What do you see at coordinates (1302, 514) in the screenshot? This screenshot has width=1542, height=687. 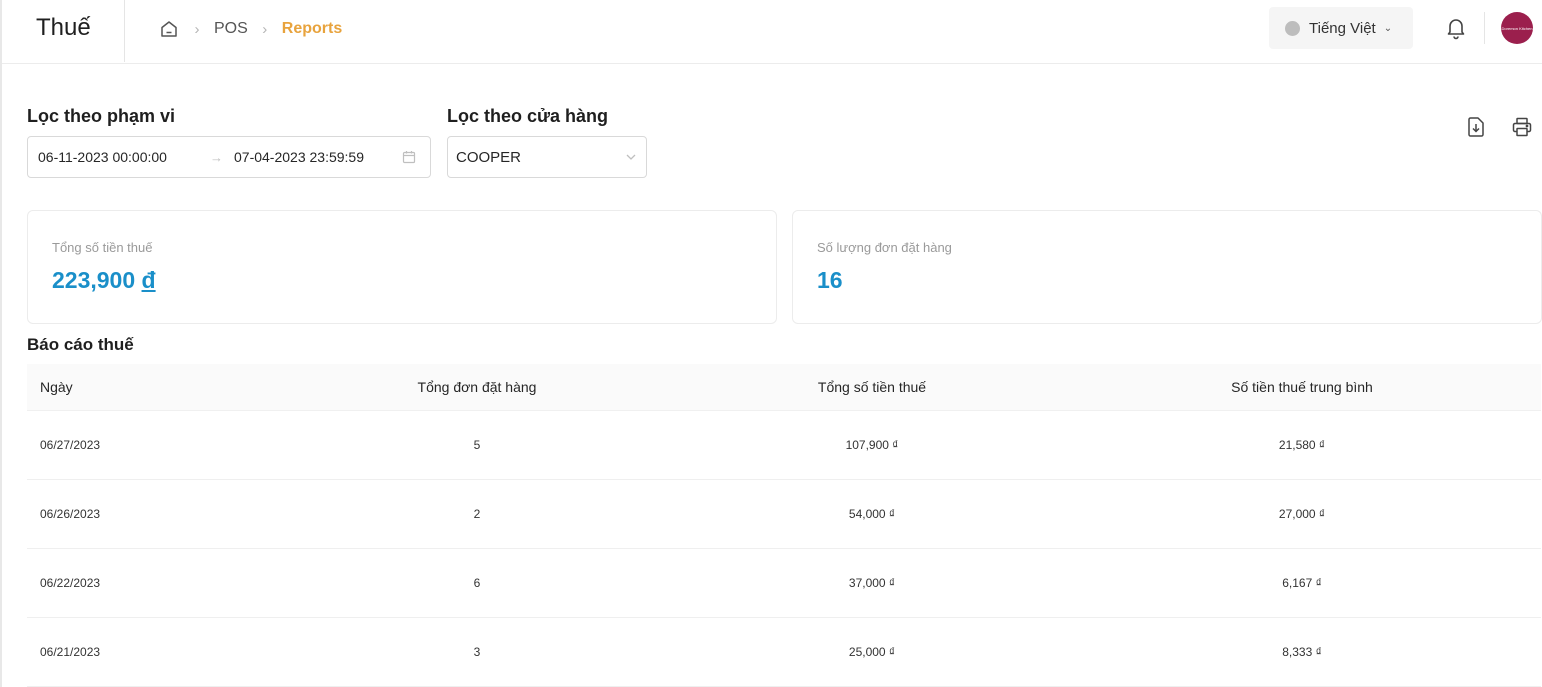 I see `cell-avg-tax: 27,000 ₫` at bounding box center [1302, 514].